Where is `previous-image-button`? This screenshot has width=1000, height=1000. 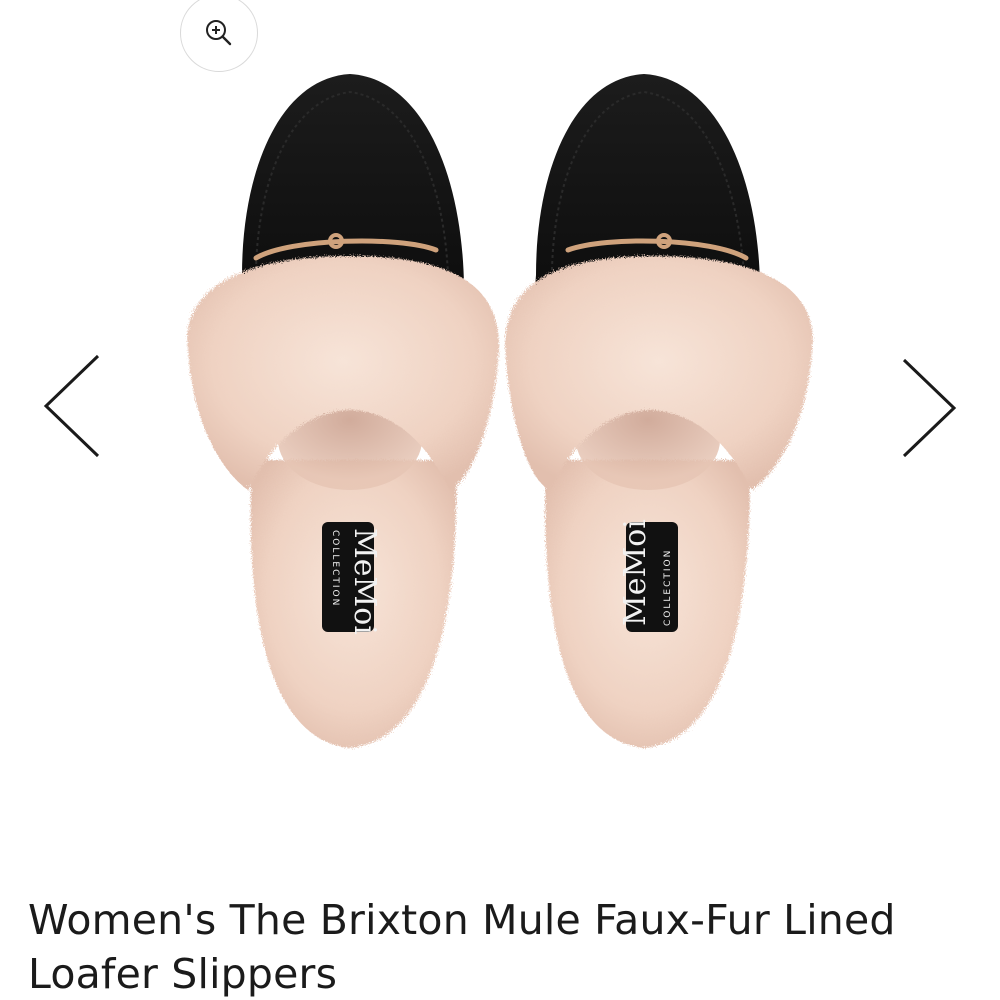 previous-image-button is located at coordinates (69, 405).